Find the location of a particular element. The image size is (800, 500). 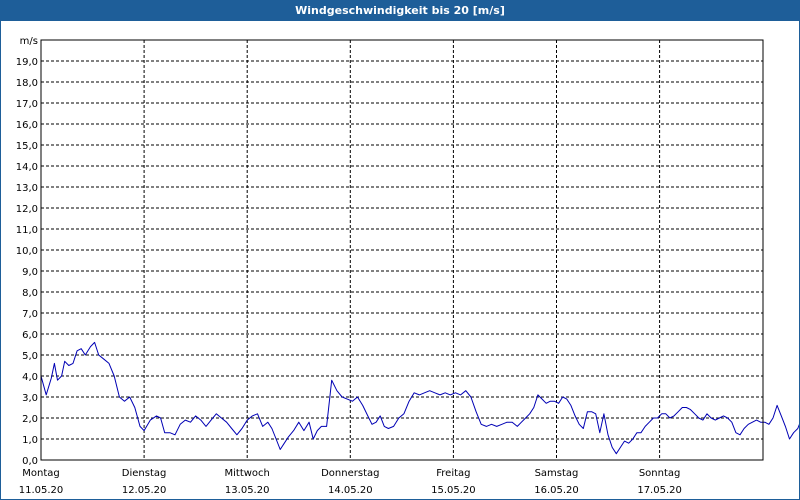

y-tick-label: 7,0 is located at coordinates (30, 314).